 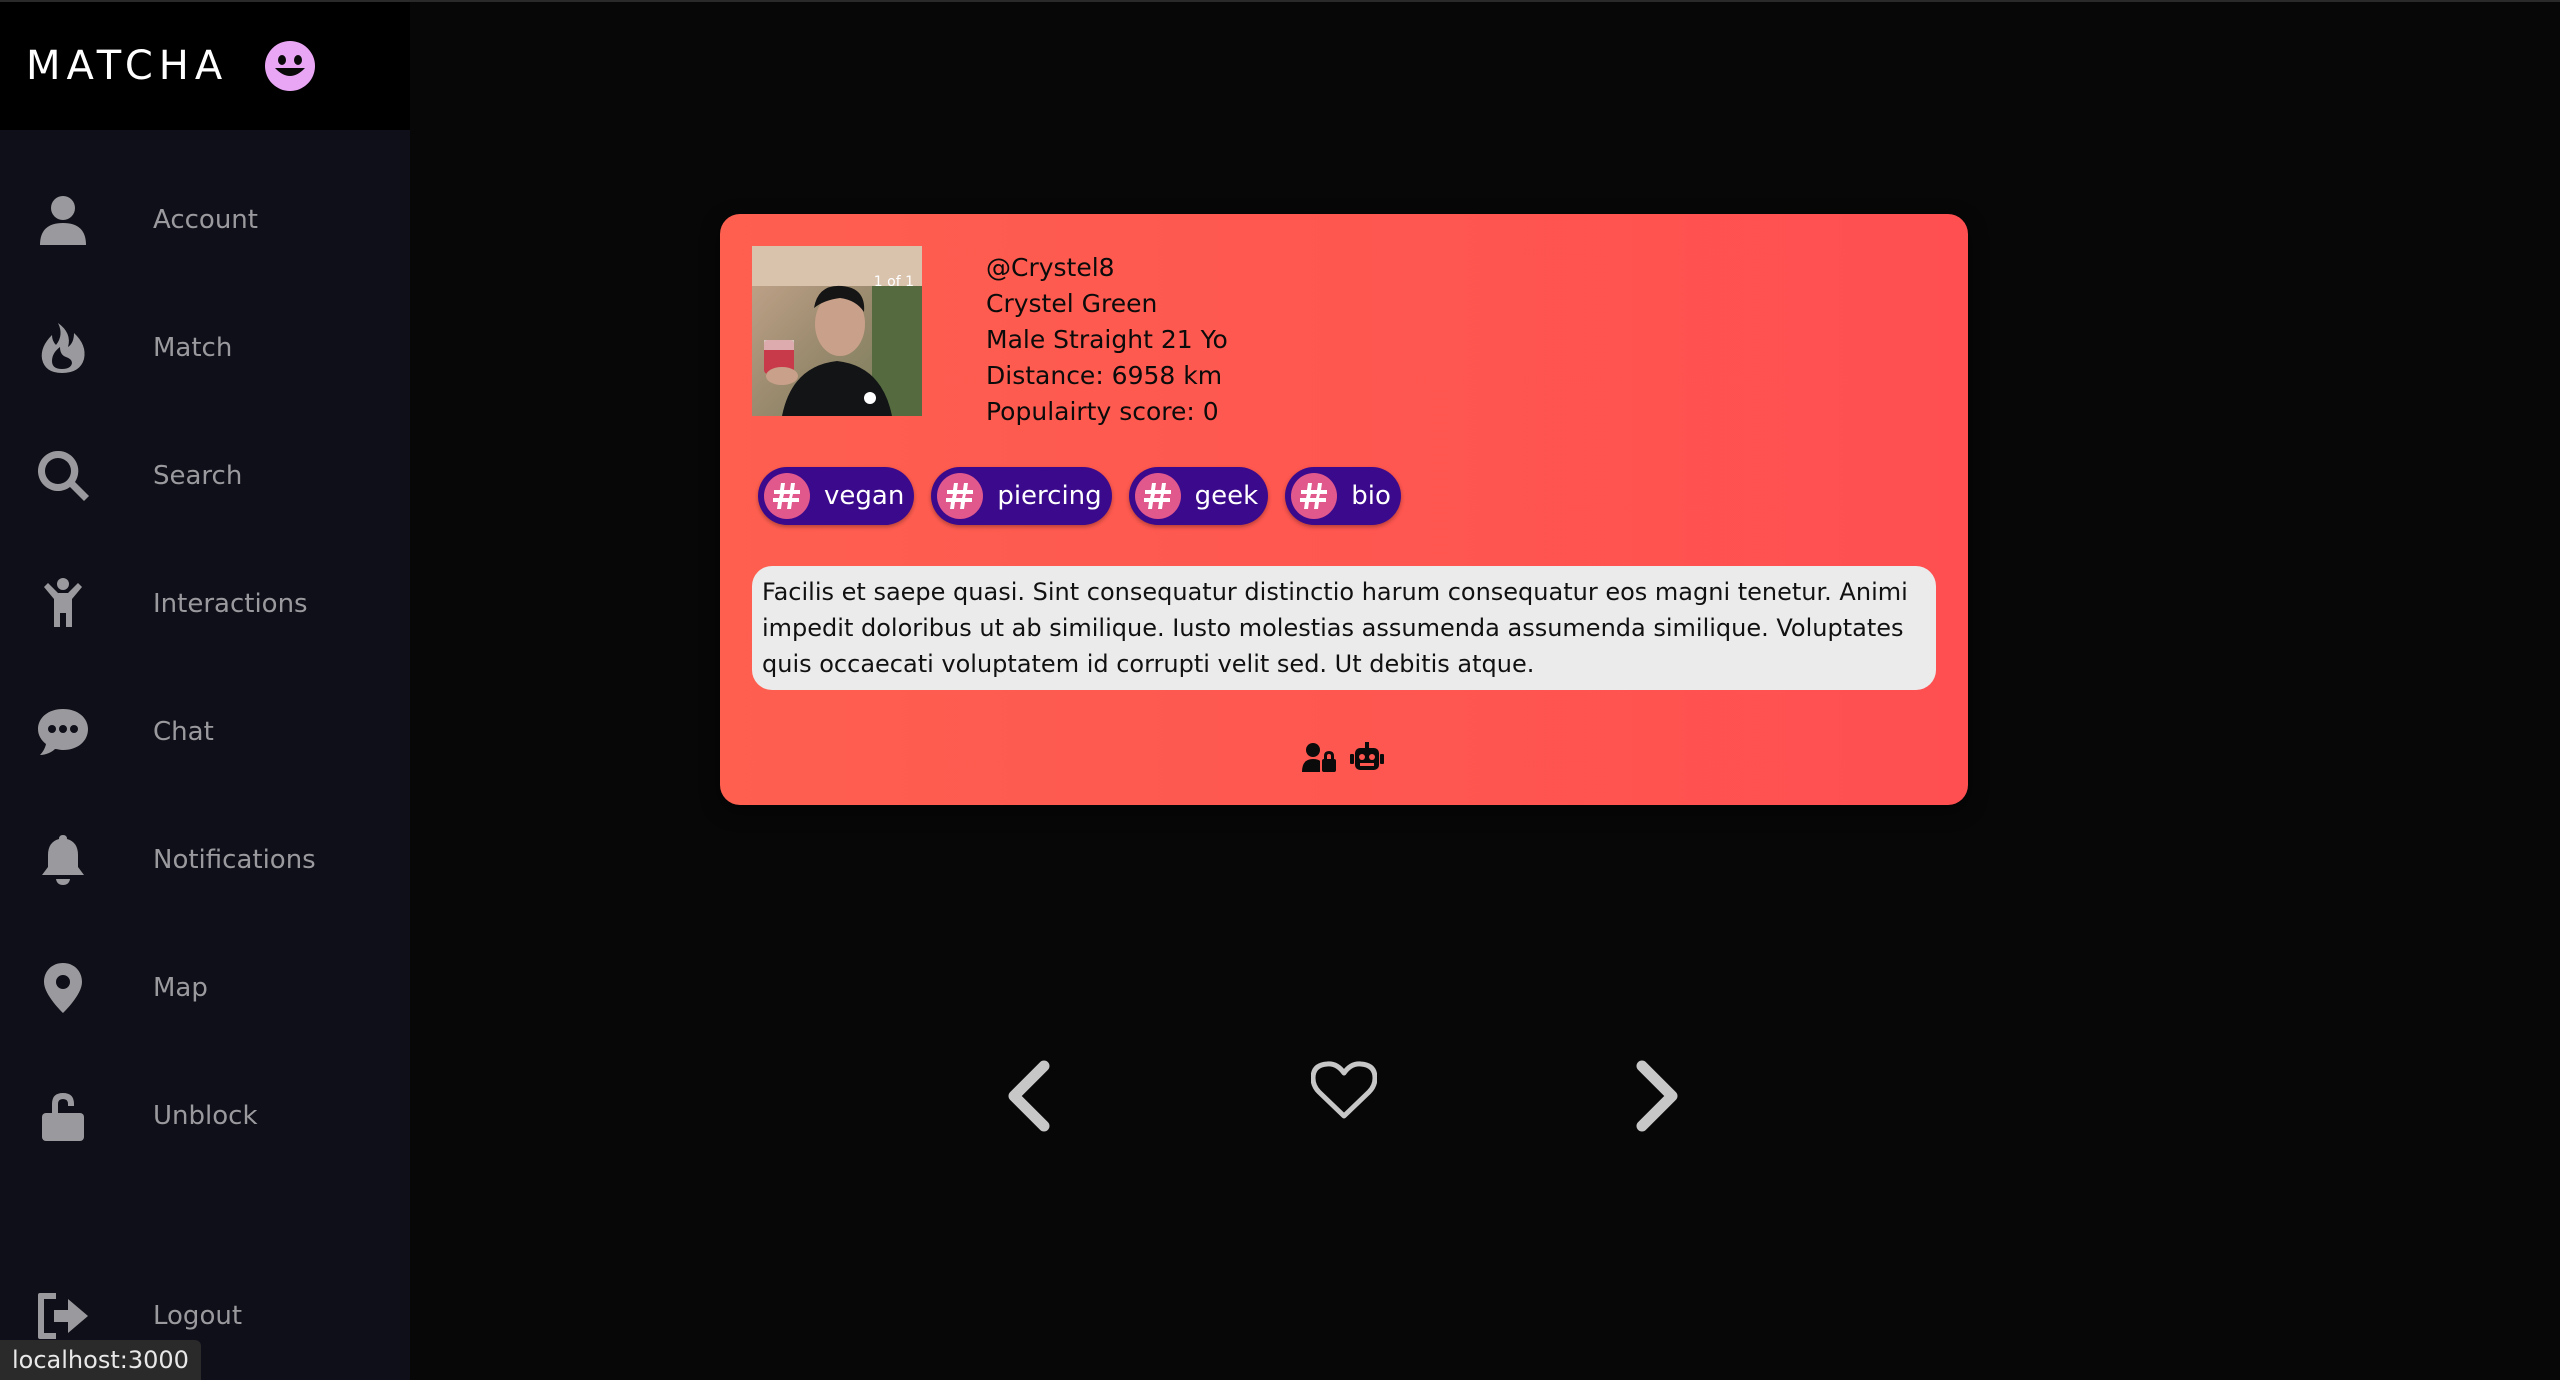 I want to click on comment-icon, so click(x=63, y=732).